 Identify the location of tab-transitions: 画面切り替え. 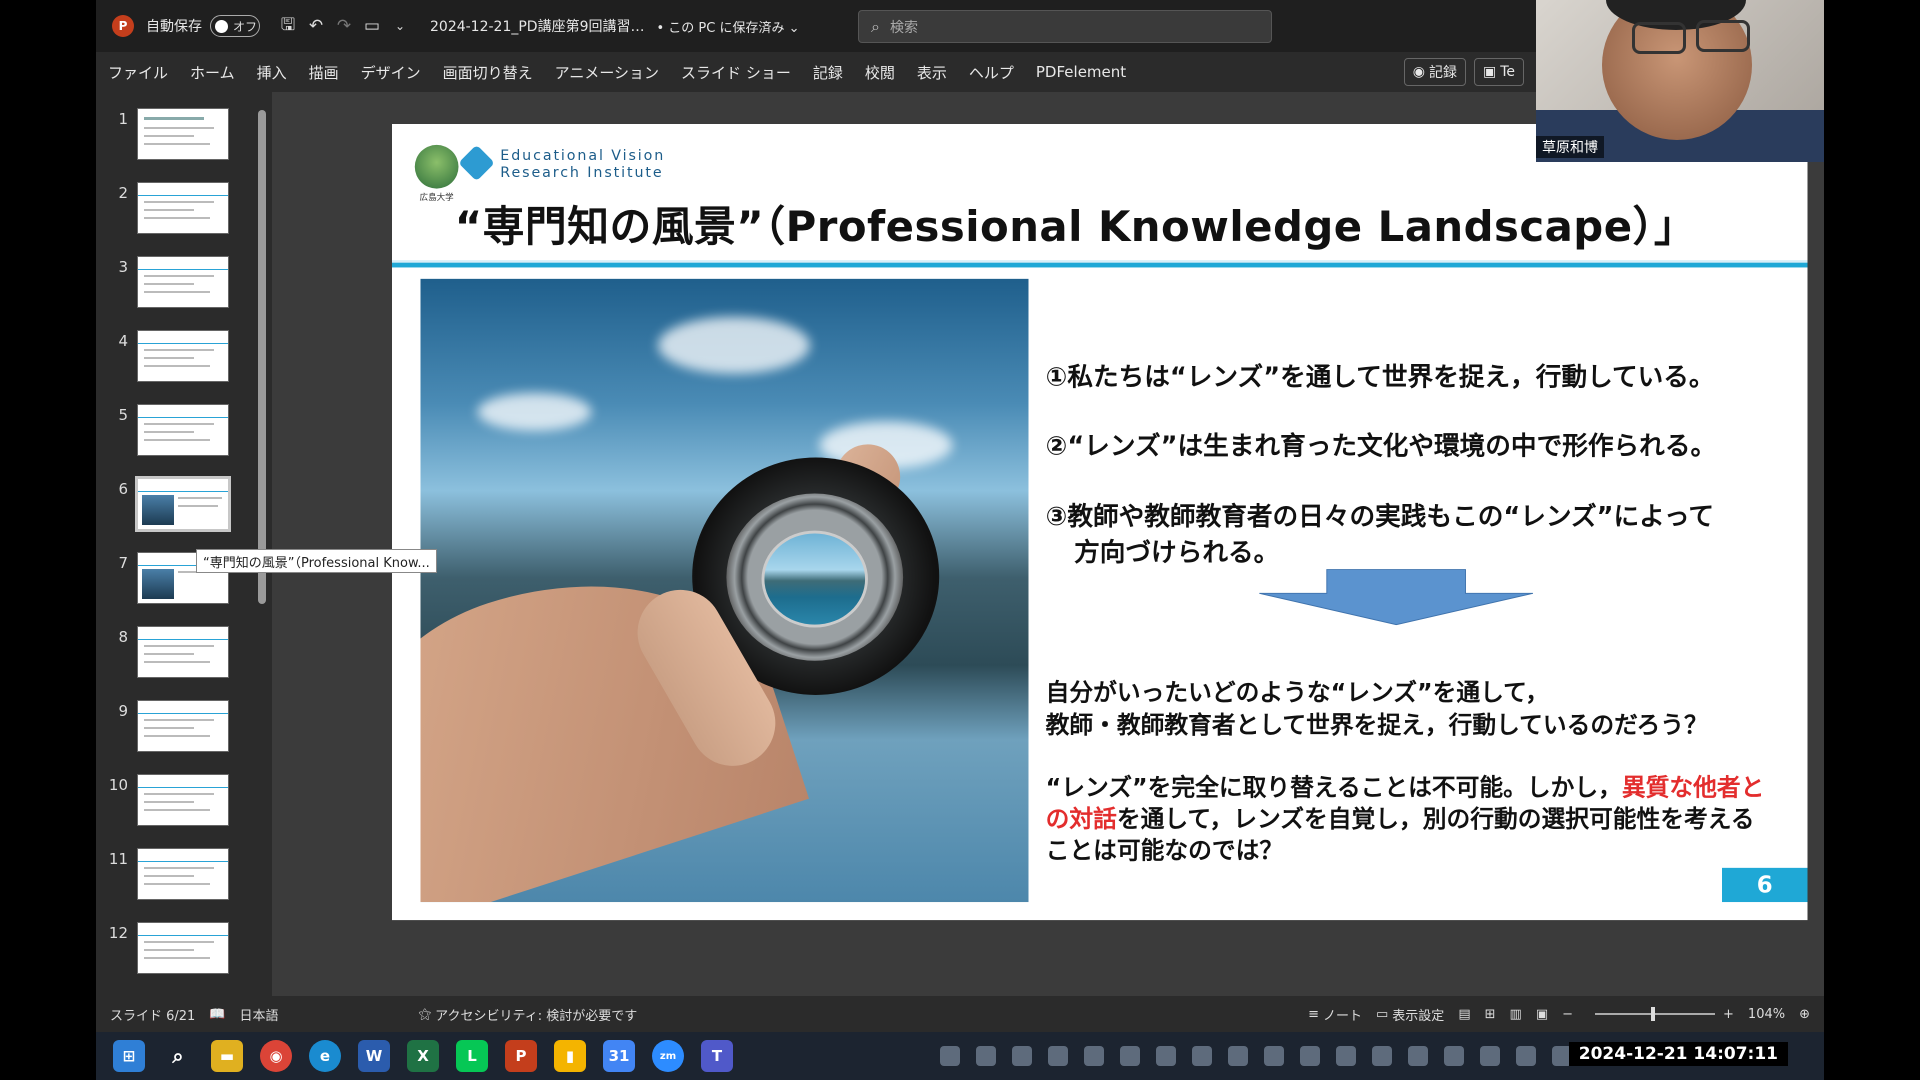
(488, 72).